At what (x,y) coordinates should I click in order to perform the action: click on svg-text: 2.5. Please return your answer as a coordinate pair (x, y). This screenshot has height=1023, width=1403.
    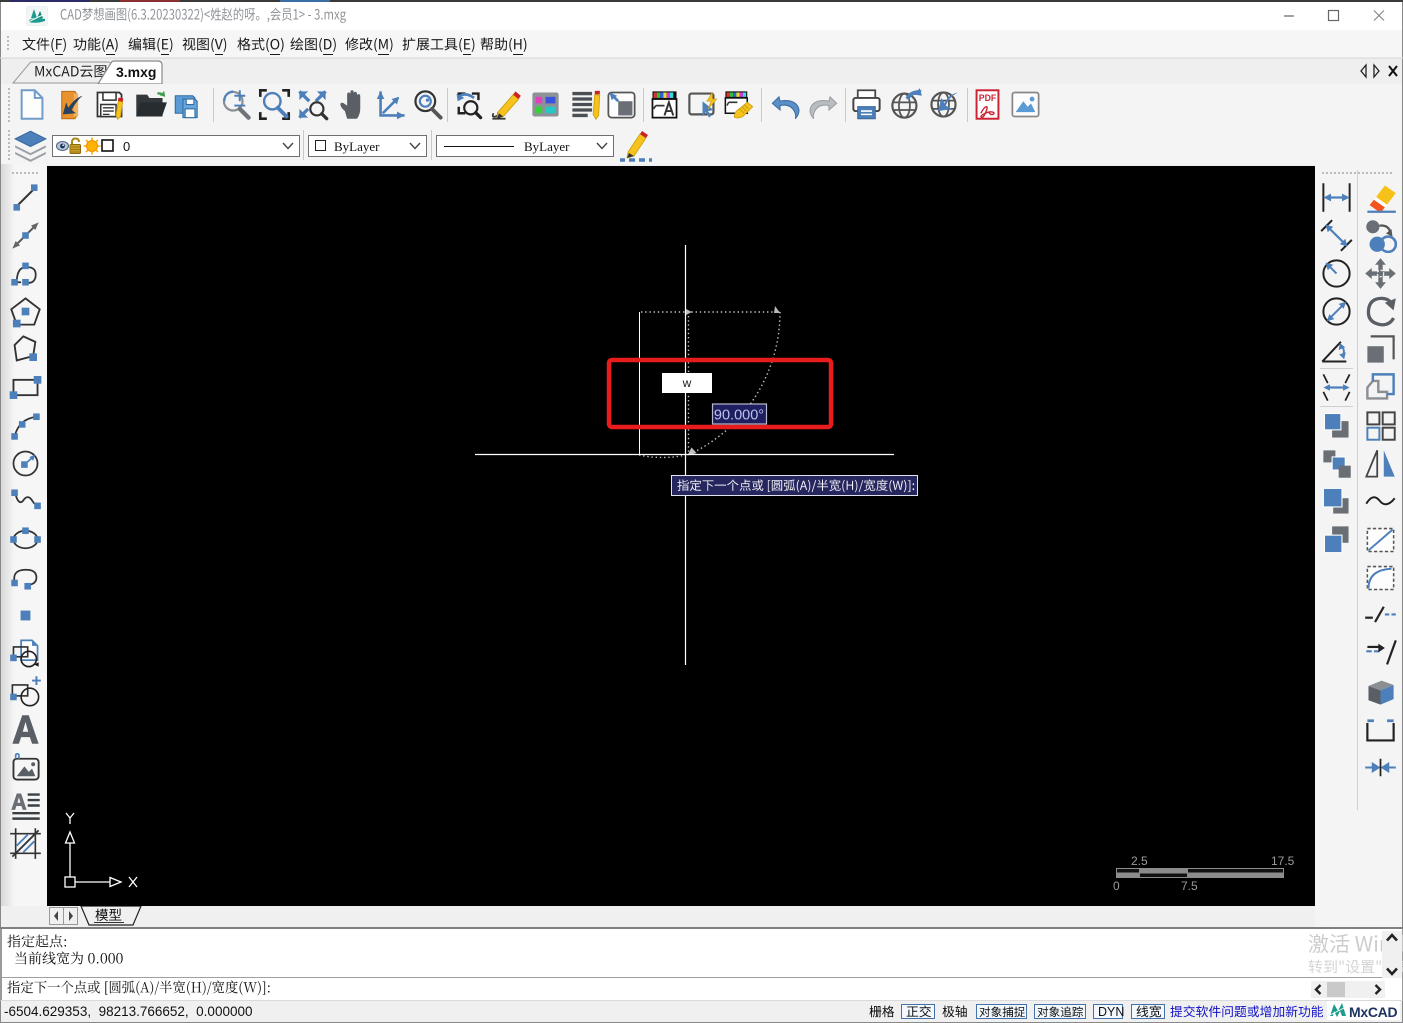
    Looking at the image, I should click on (1139, 861).